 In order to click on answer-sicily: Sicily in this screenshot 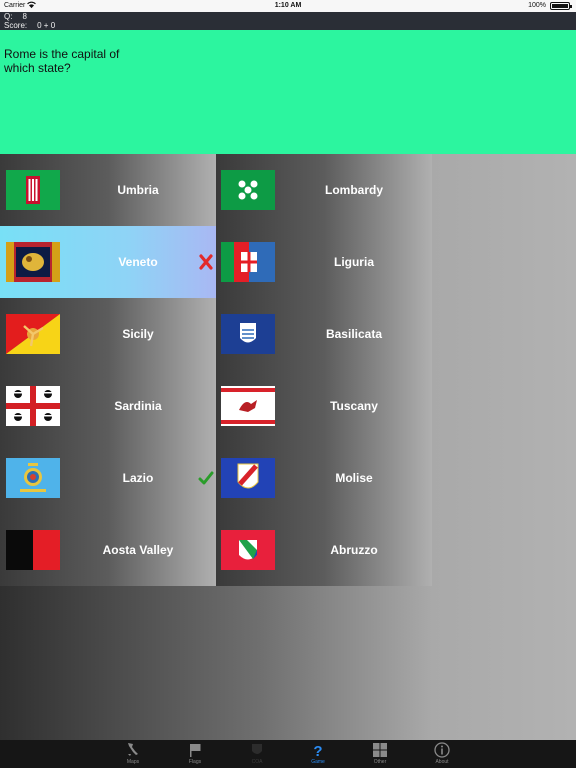, I will do `click(108, 334)`.